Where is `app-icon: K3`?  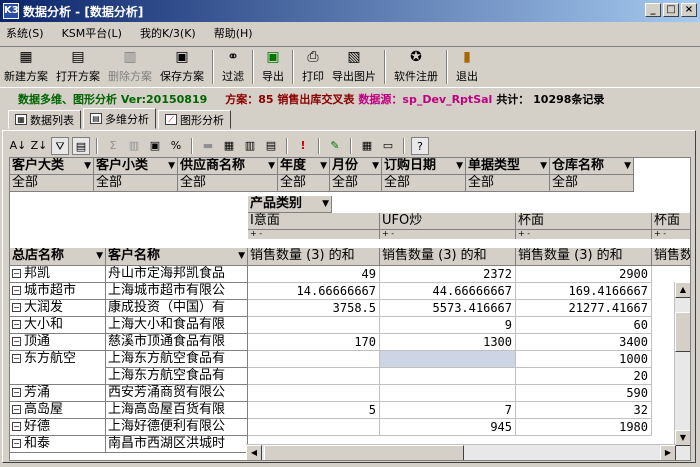 app-icon: K3 is located at coordinates (11, 11).